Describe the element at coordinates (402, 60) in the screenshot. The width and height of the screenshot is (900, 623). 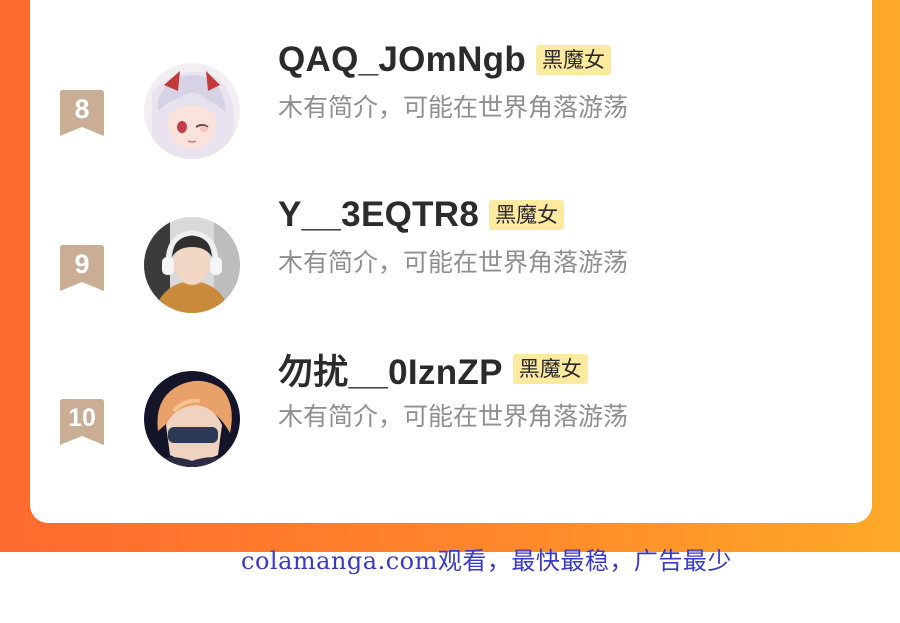
I see `username: QAQ_JOmNgb` at that location.